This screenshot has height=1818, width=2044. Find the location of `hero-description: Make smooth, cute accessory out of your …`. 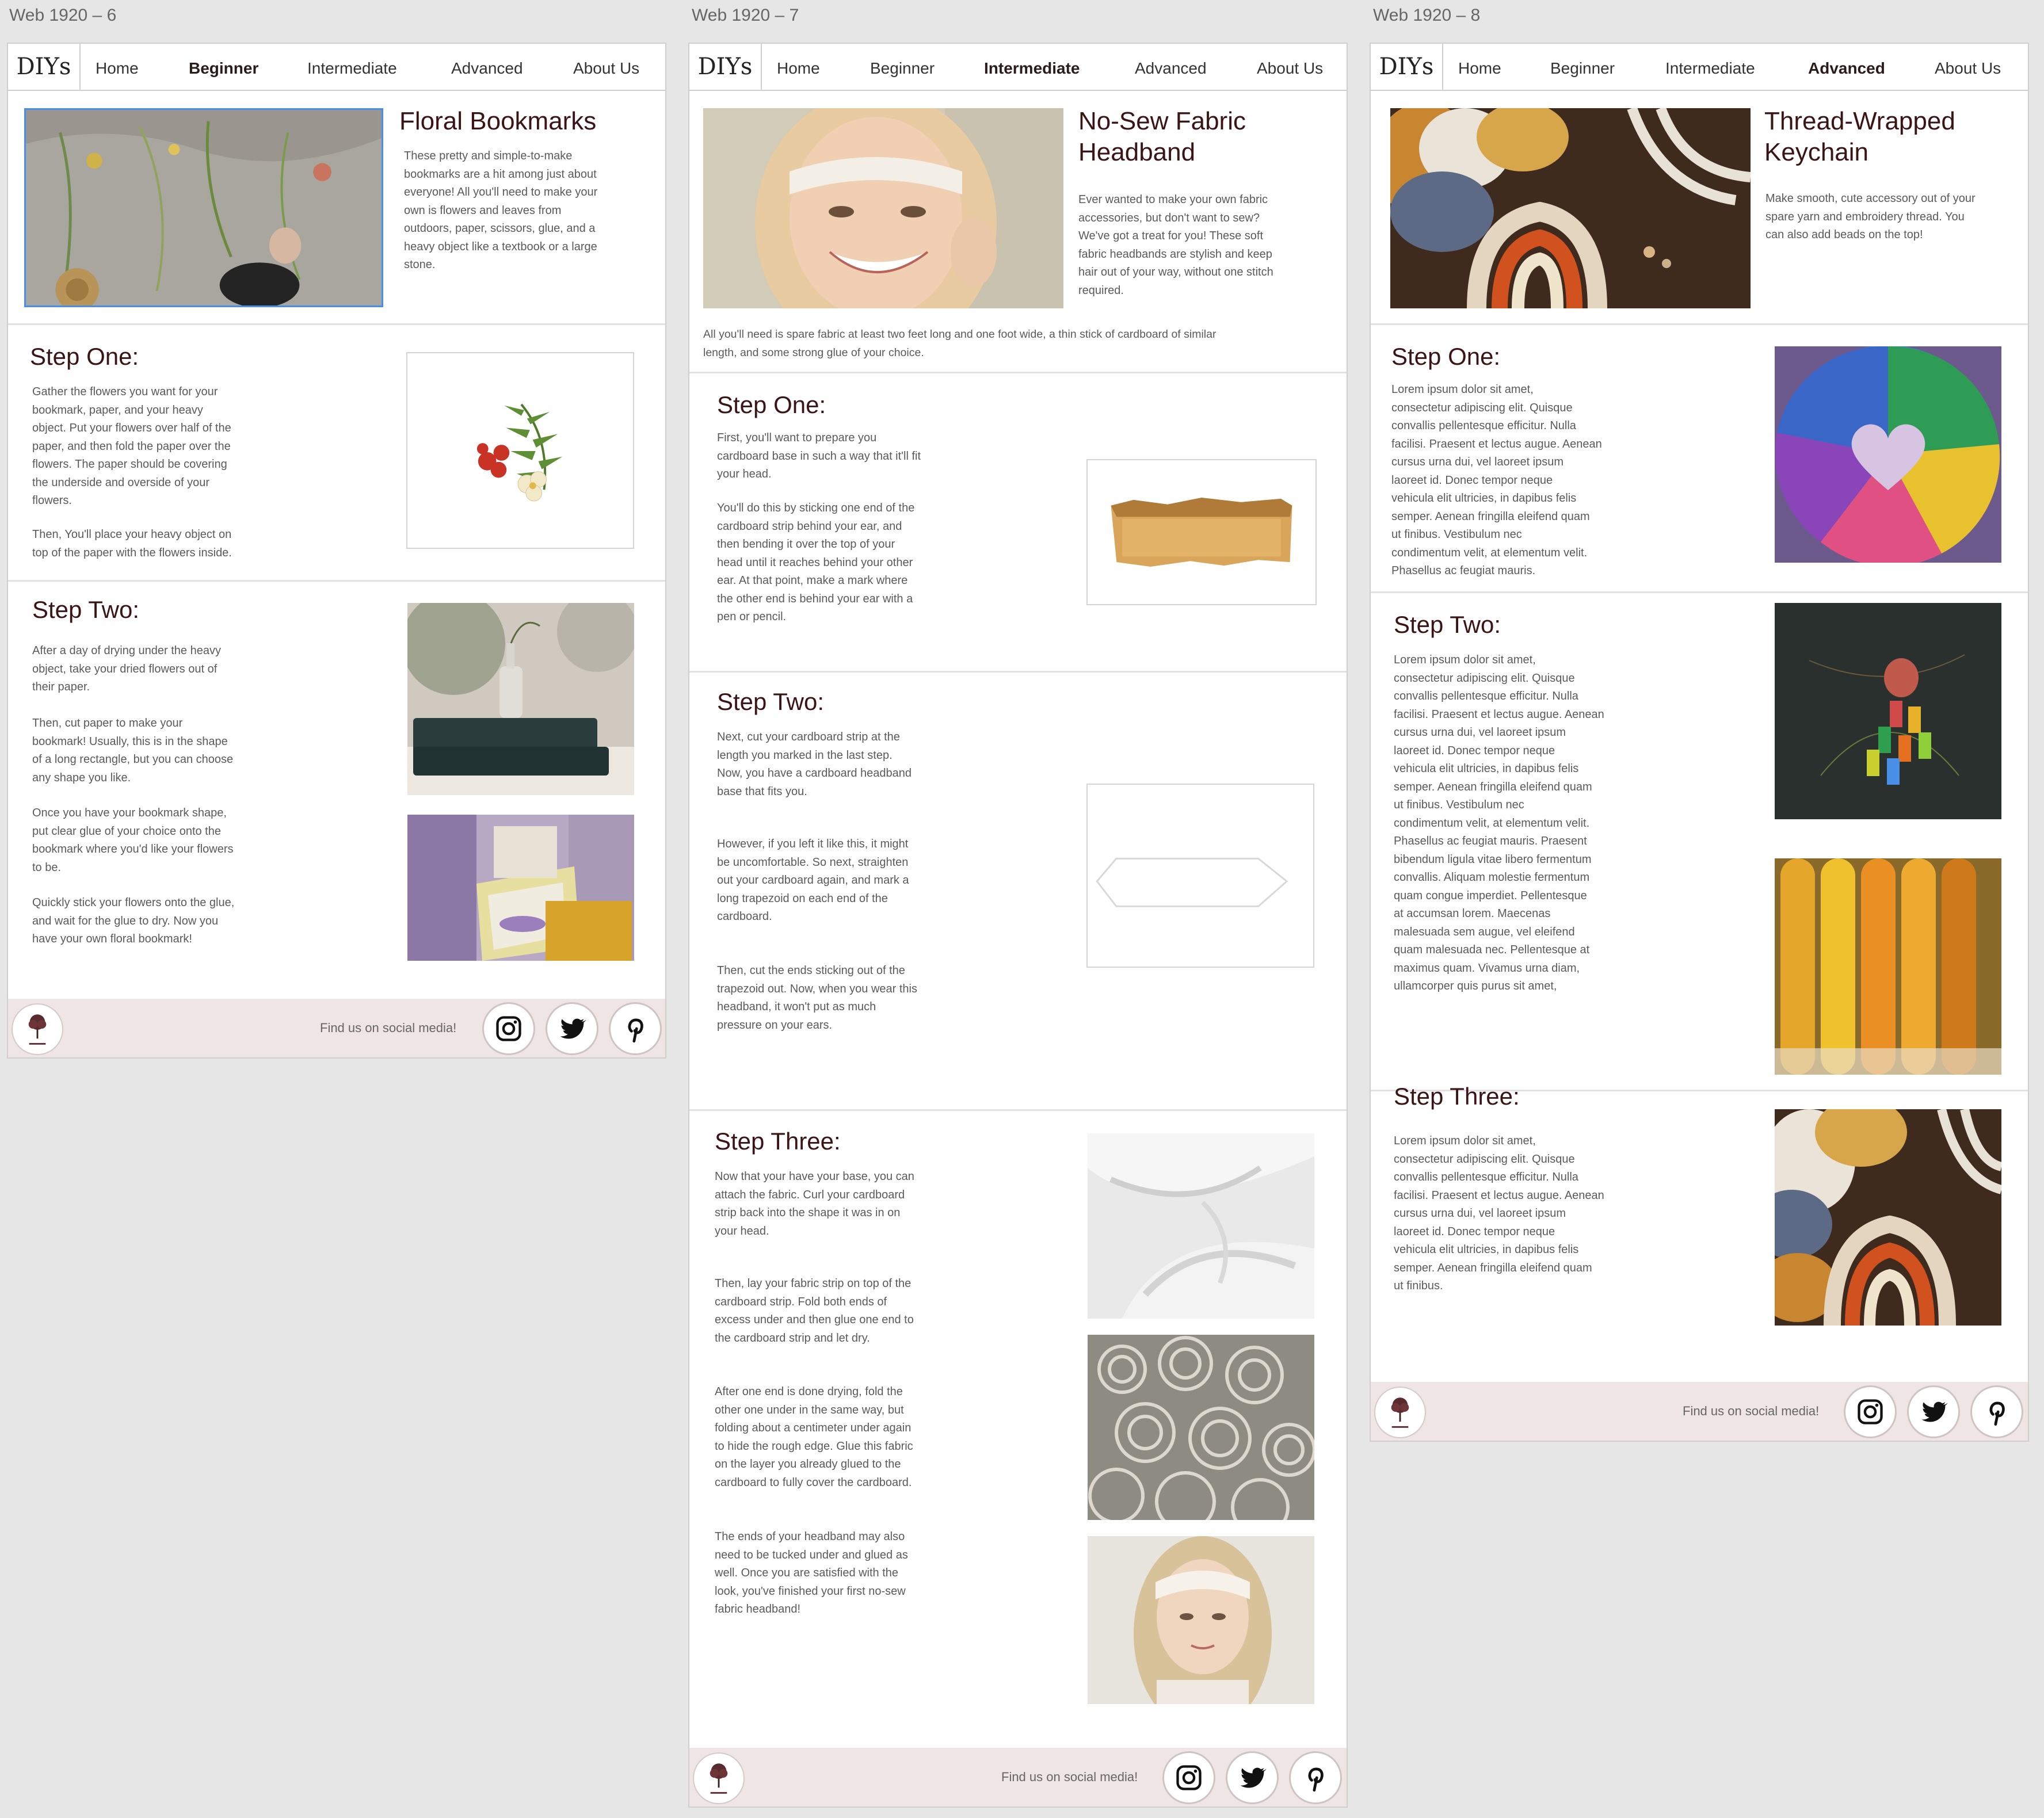

hero-description: Make smooth, cute accessory out of your … is located at coordinates (1870, 216).